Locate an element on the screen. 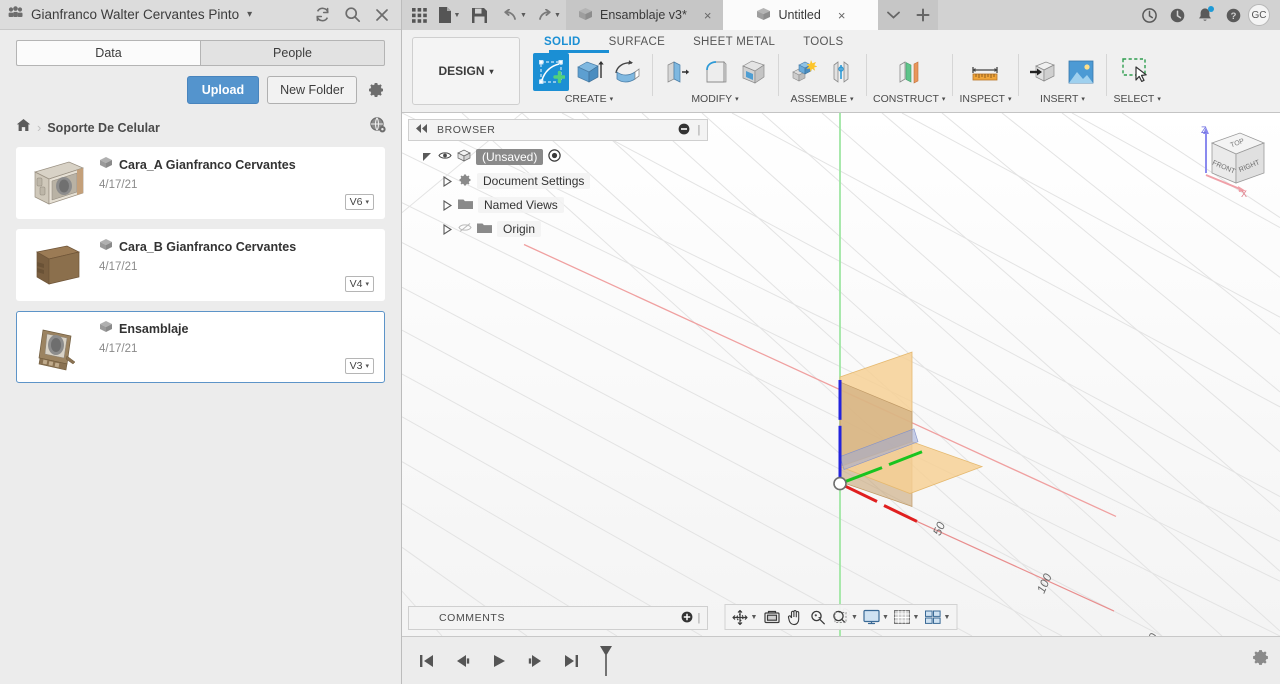 This screenshot has width=1280, height=684. list-item: Cara_B Gianfranco Cervantes 4/17/21 V4 ▾ is located at coordinates (200, 265).